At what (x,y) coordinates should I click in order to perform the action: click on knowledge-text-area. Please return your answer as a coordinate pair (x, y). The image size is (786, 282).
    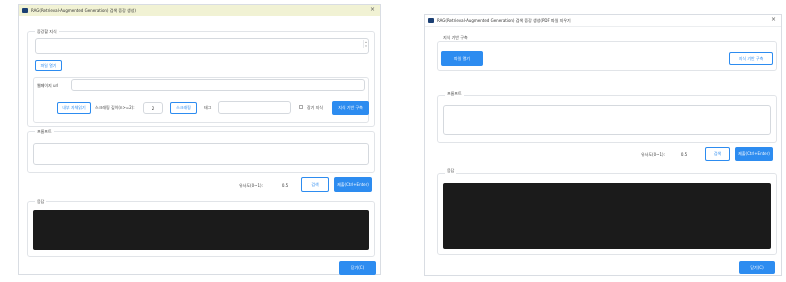
    Looking at the image, I should click on (202, 46).